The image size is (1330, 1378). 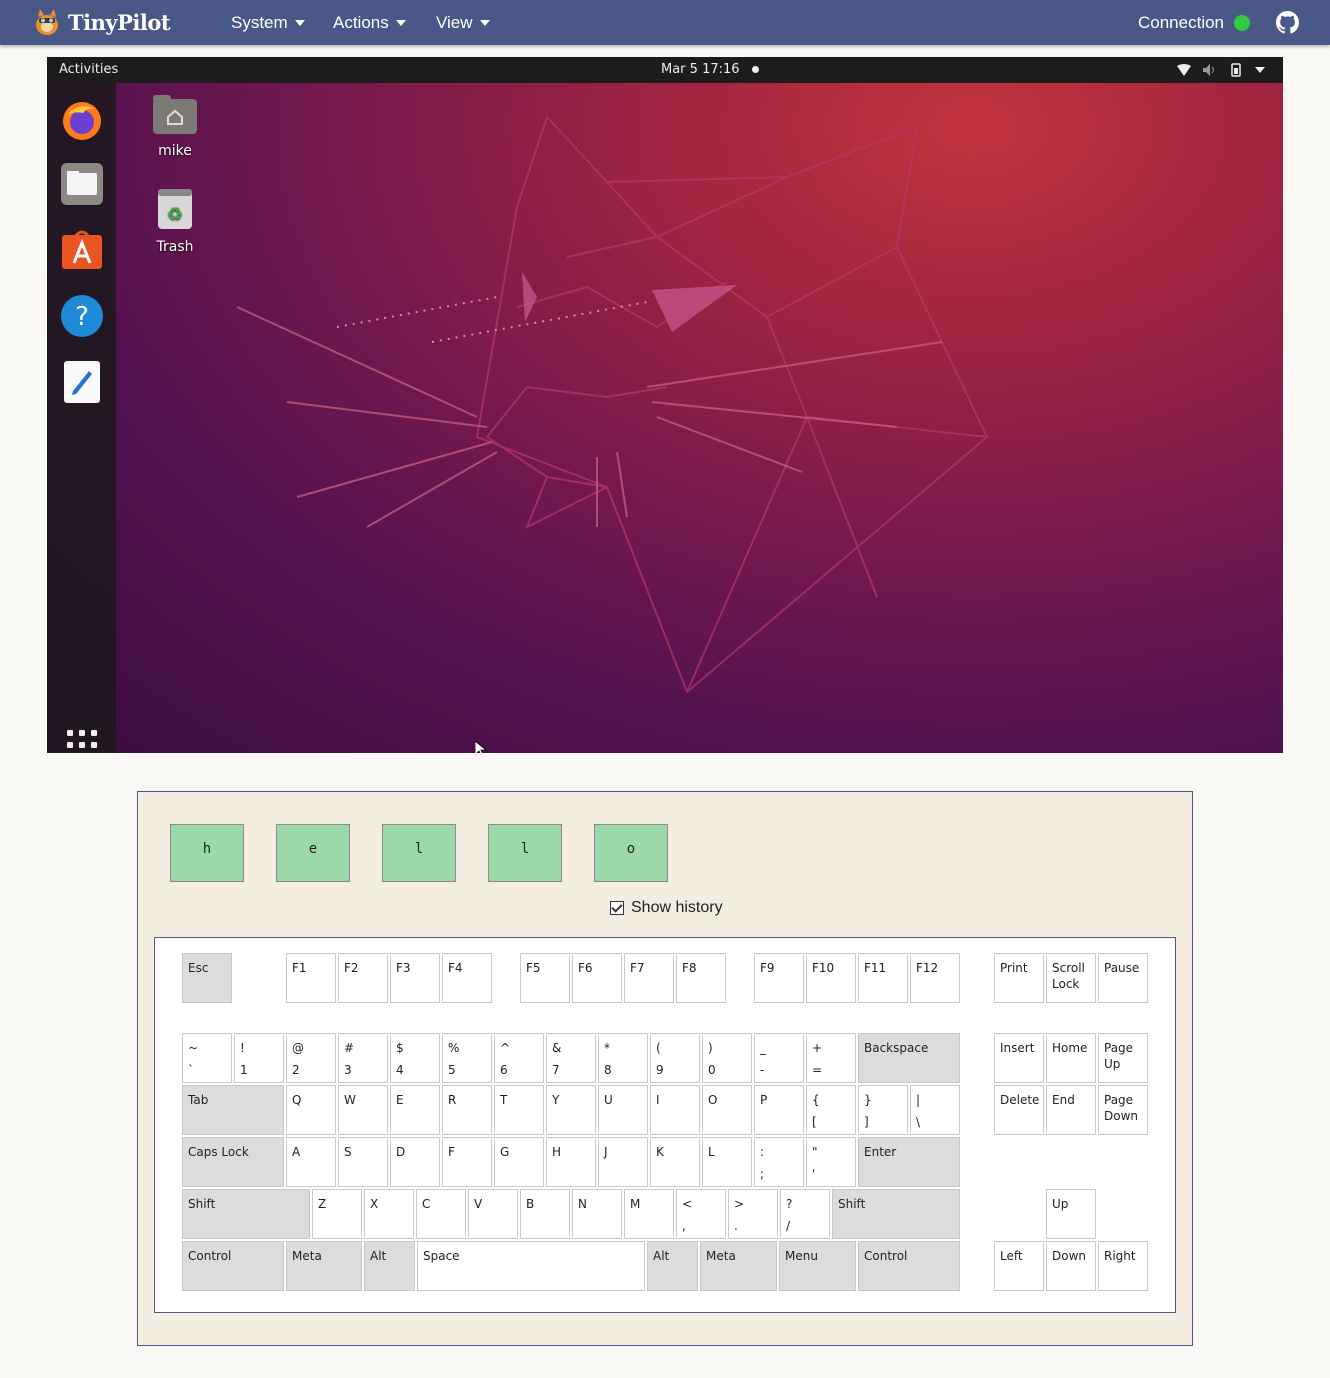 What do you see at coordinates (571, 1110) in the screenshot?
I see `key-y: Y` at bounding box center [571, 1110].